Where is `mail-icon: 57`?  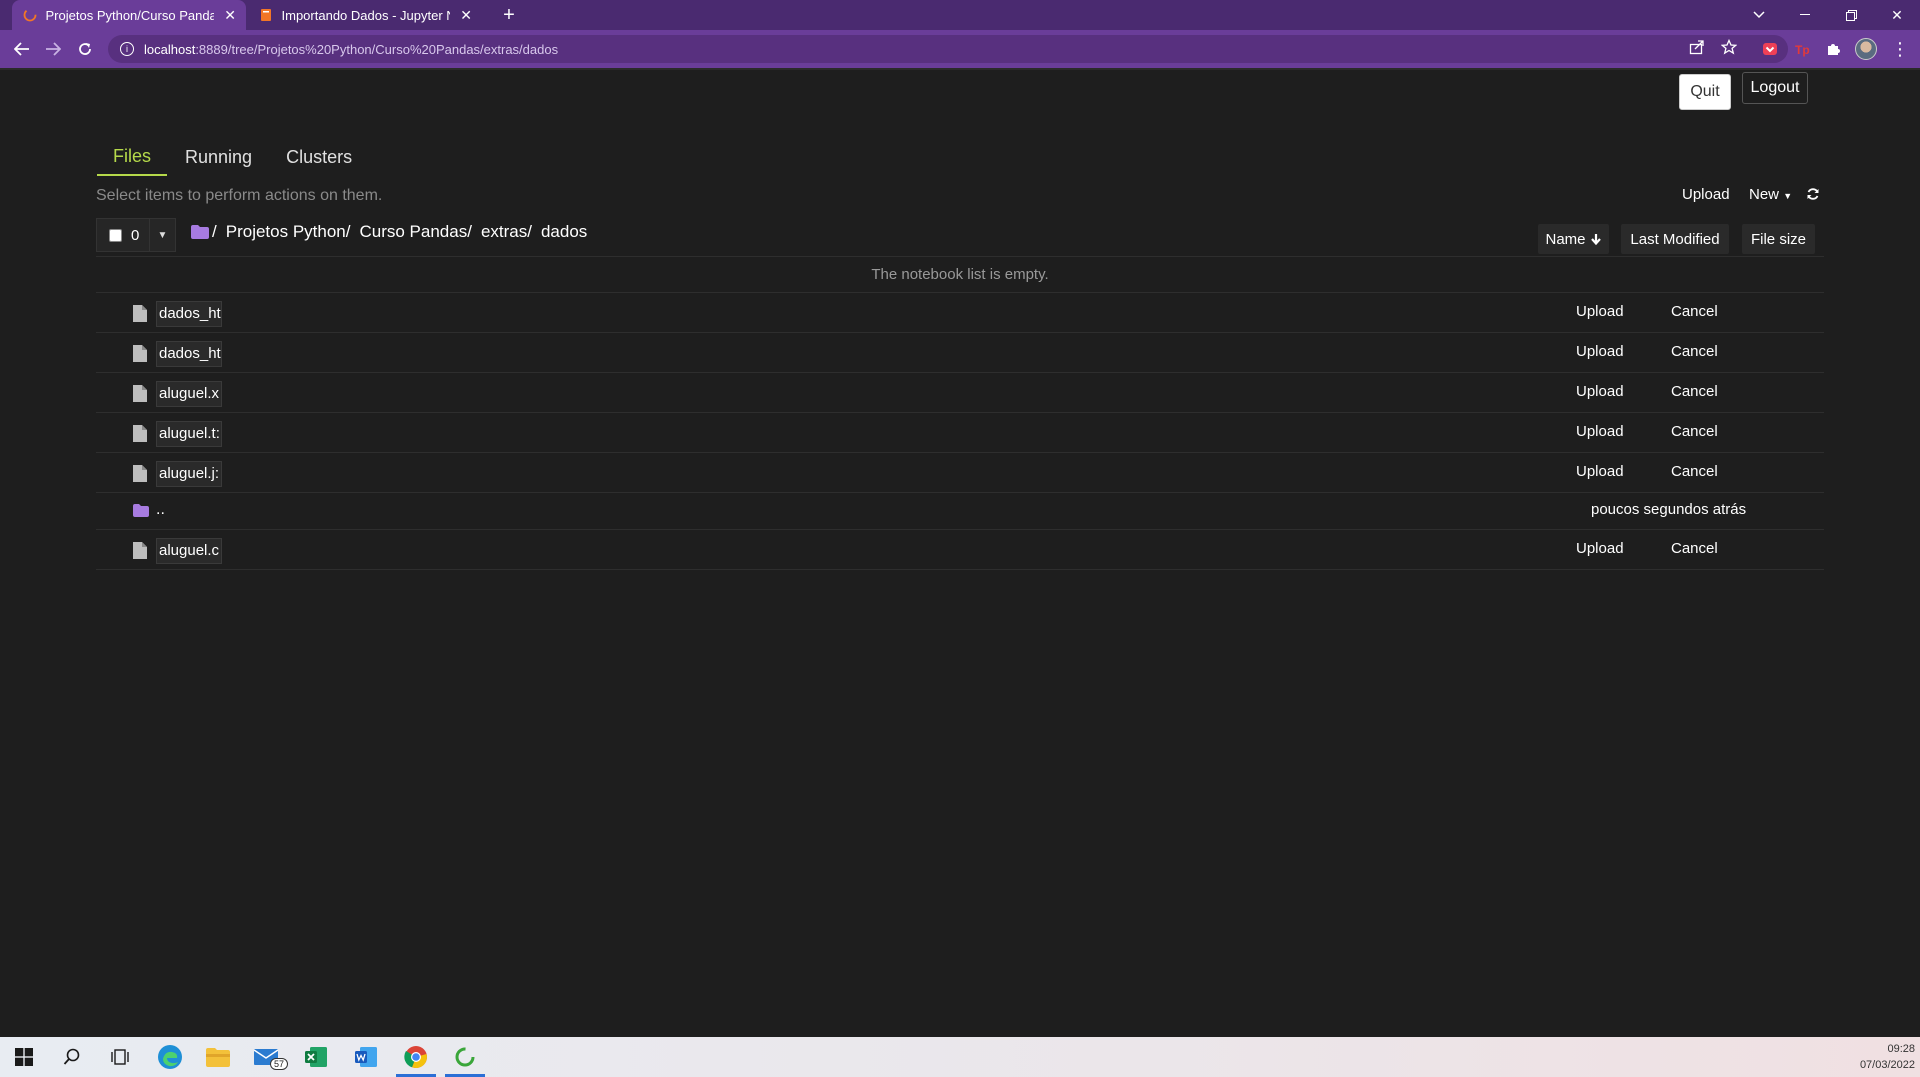 mail-icon: 57 is located at coordinates (266, 1057).